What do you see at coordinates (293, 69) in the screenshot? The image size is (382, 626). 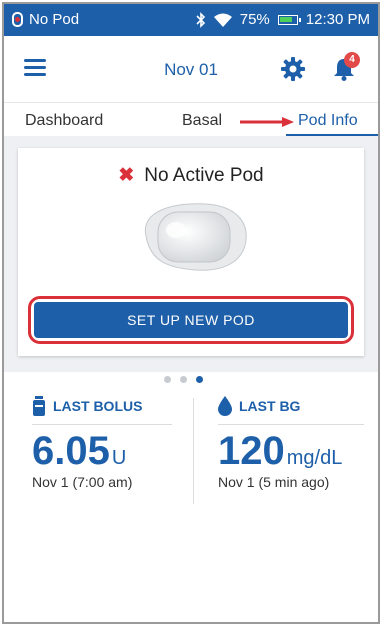 I see `gear-icon` at bounding box center [293, 69].